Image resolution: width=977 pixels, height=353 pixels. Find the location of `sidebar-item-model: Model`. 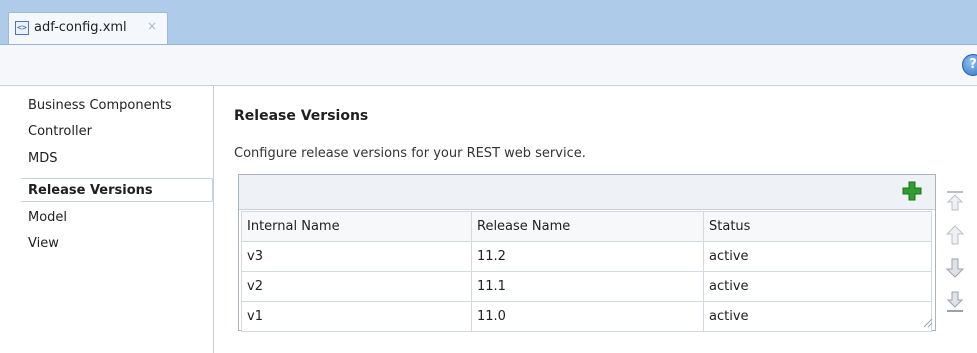

sidebar-item-model: Model is located at coordinates (114, 218).